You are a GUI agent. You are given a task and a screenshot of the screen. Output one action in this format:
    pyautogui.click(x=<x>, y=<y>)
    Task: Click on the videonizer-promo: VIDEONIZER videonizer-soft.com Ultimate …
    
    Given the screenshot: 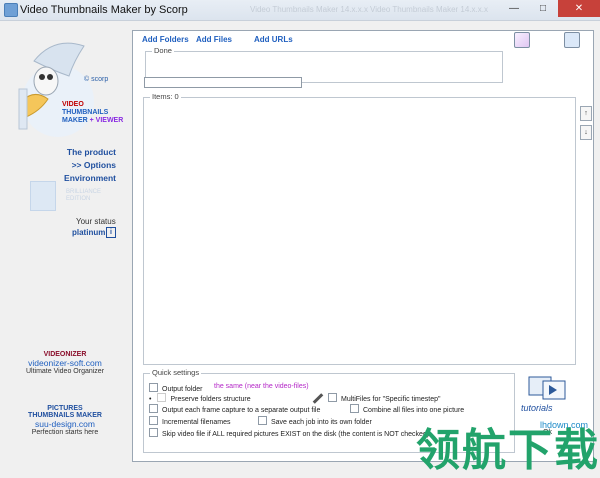 What is the action you would take?
    pyautogui.click(x=65, y=363)
    